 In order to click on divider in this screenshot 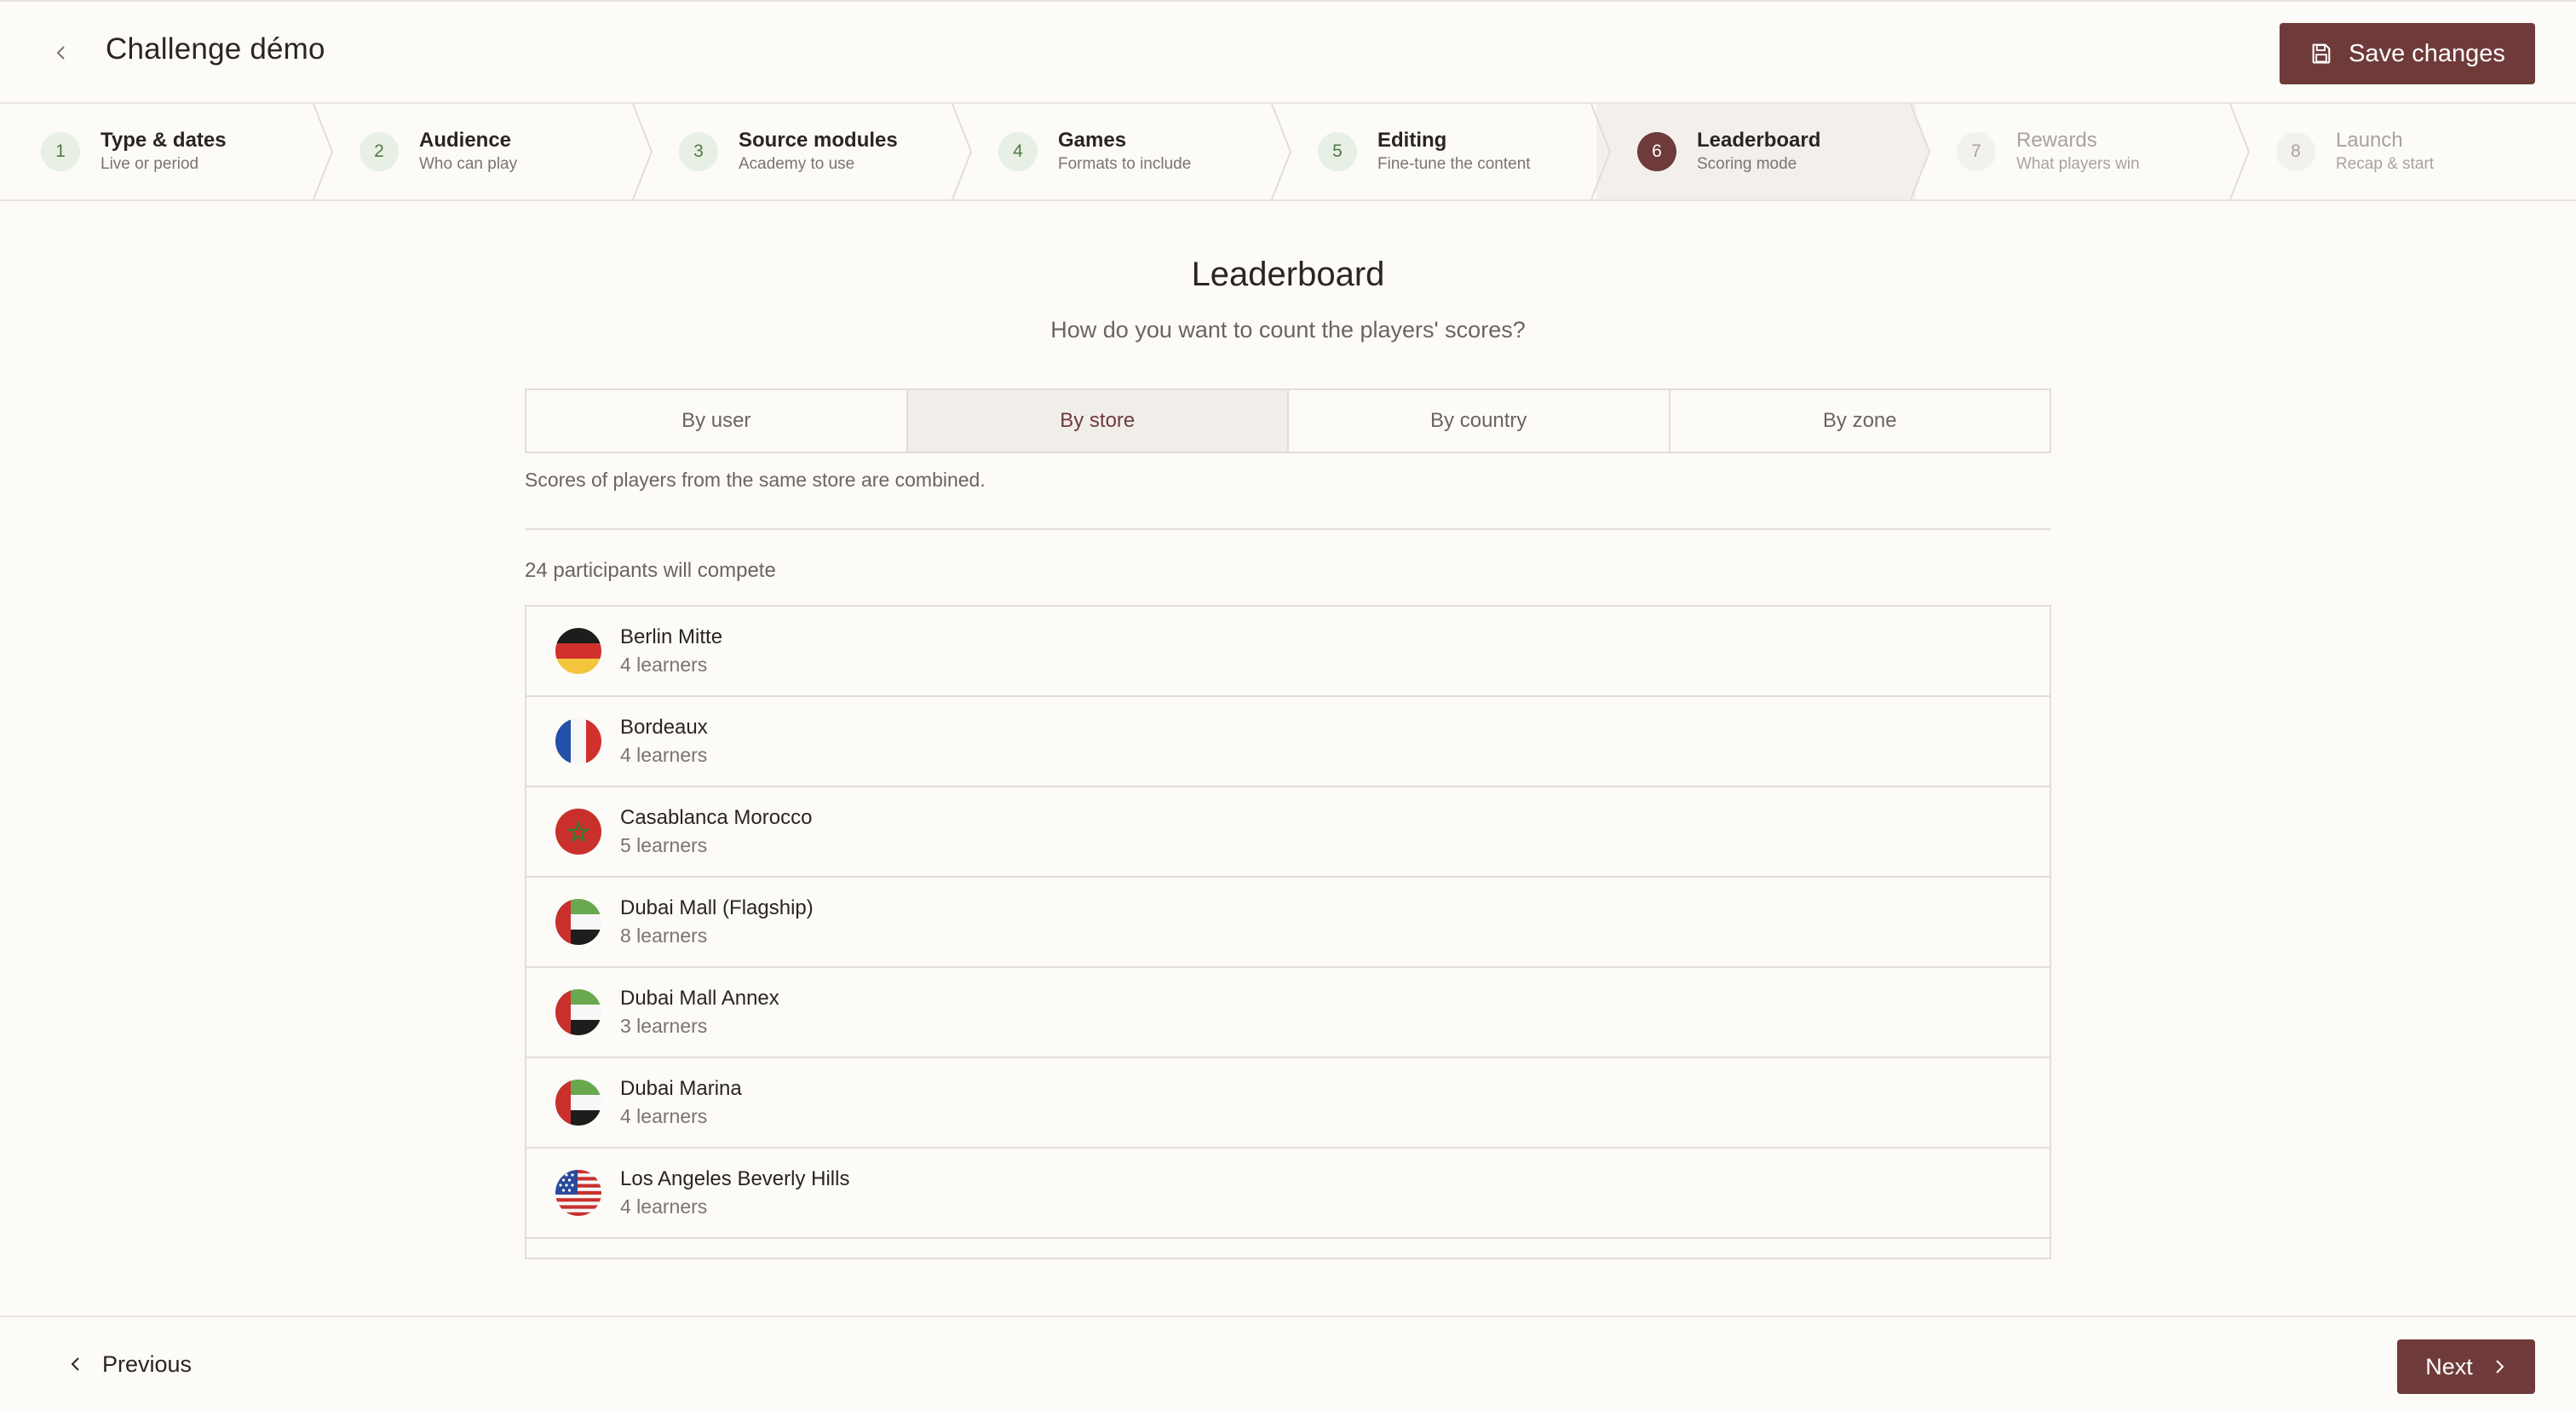, I will do `click(1288, 529)`.